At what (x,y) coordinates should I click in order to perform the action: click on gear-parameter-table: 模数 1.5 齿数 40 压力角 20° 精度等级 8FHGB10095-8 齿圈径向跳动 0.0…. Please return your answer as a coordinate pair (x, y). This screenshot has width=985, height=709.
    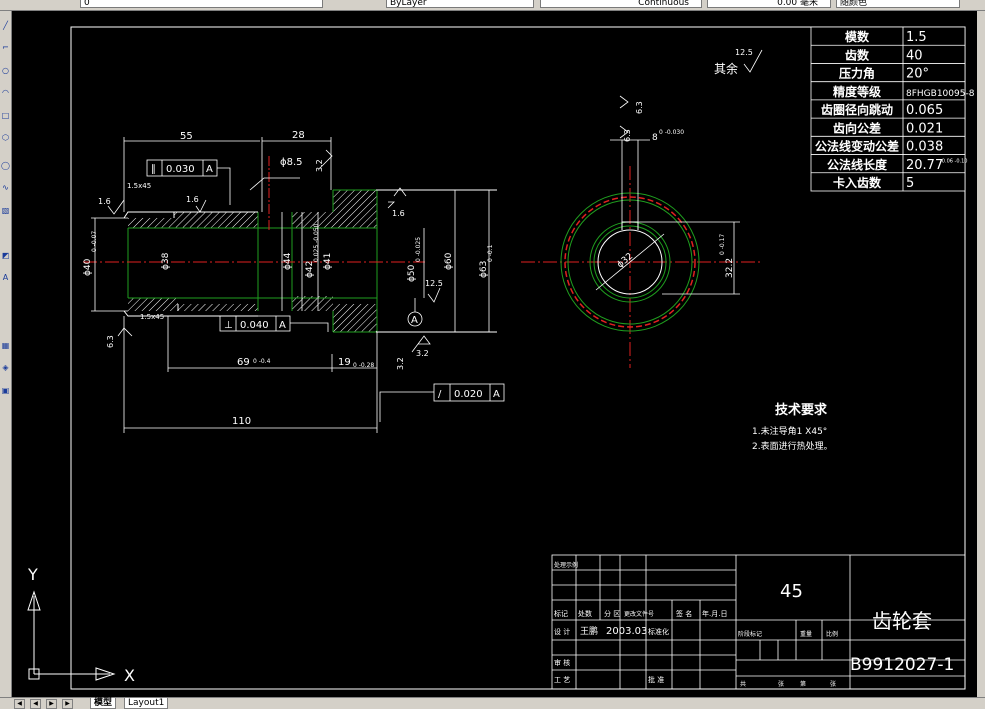
    Looking at the image, I should click on (892, 109).